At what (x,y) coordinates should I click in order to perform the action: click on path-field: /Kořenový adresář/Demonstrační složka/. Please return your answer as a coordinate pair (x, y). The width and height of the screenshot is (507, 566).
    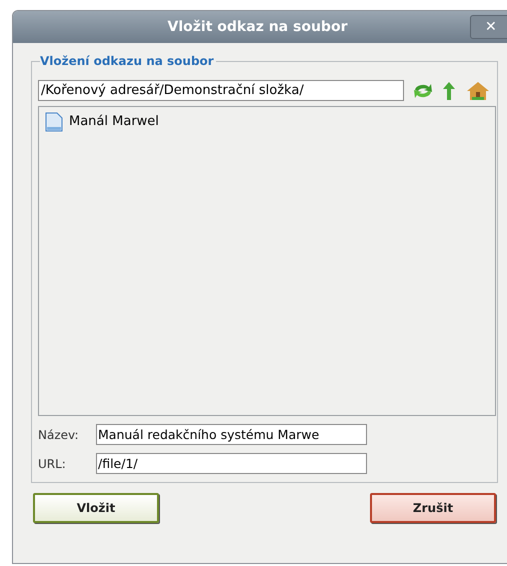
    Looking at the image, I should click on (221, 90).